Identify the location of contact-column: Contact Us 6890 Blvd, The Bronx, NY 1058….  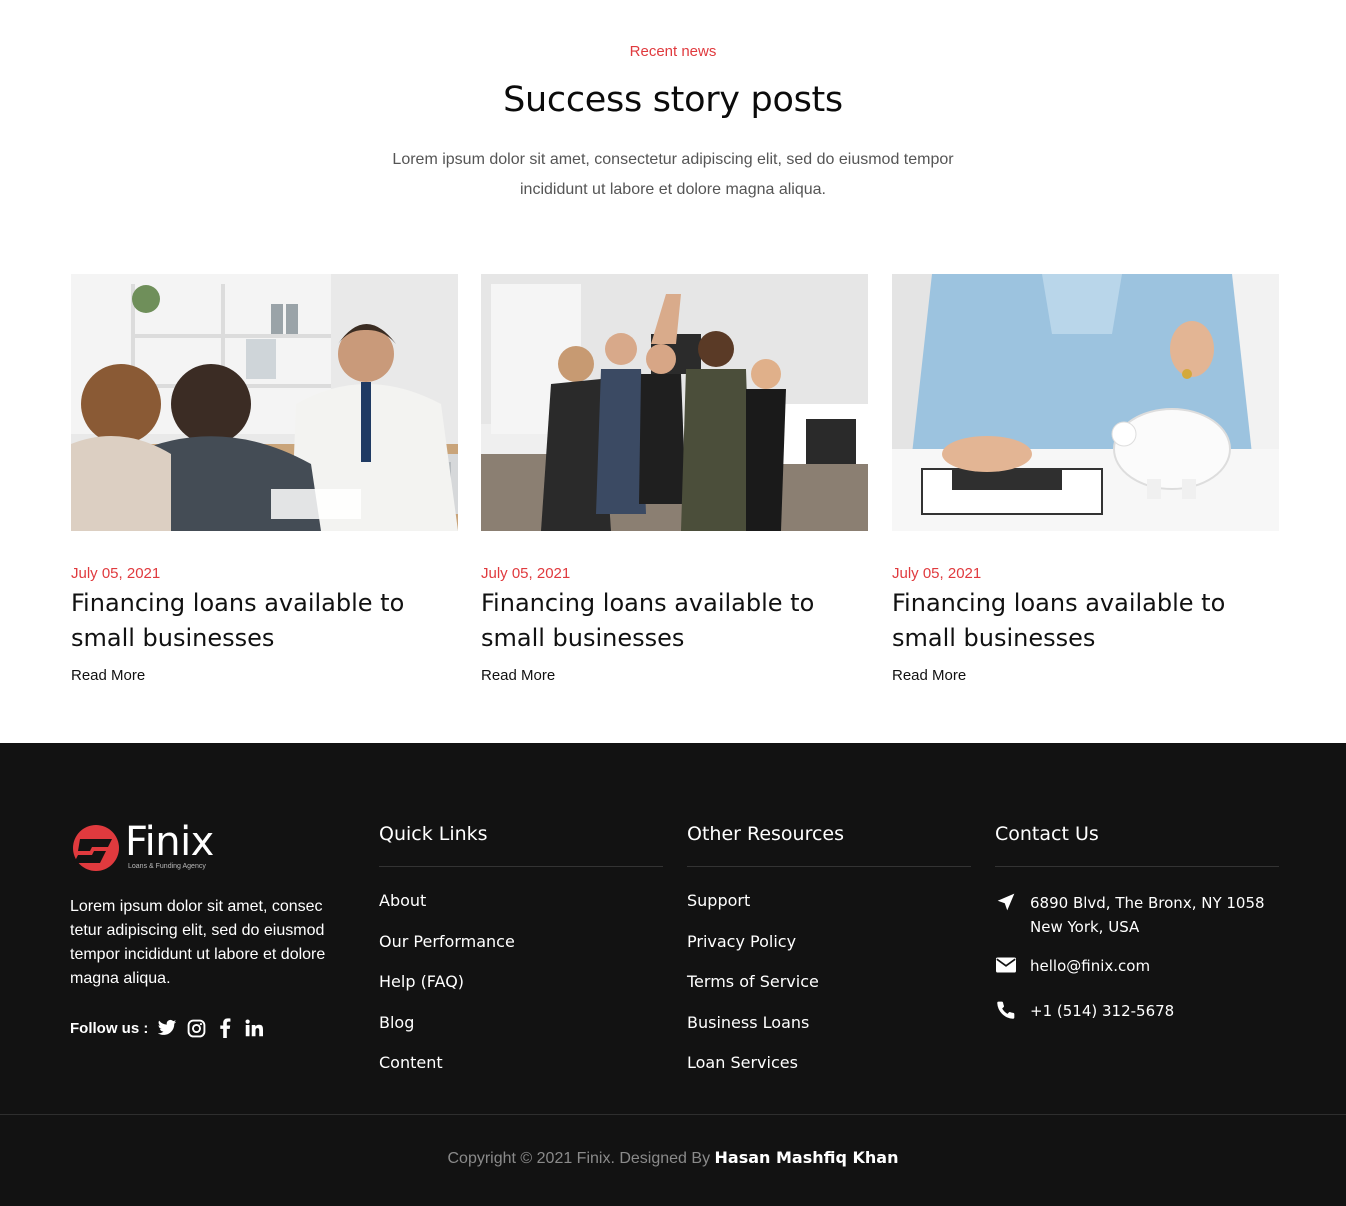
(1137, 923).